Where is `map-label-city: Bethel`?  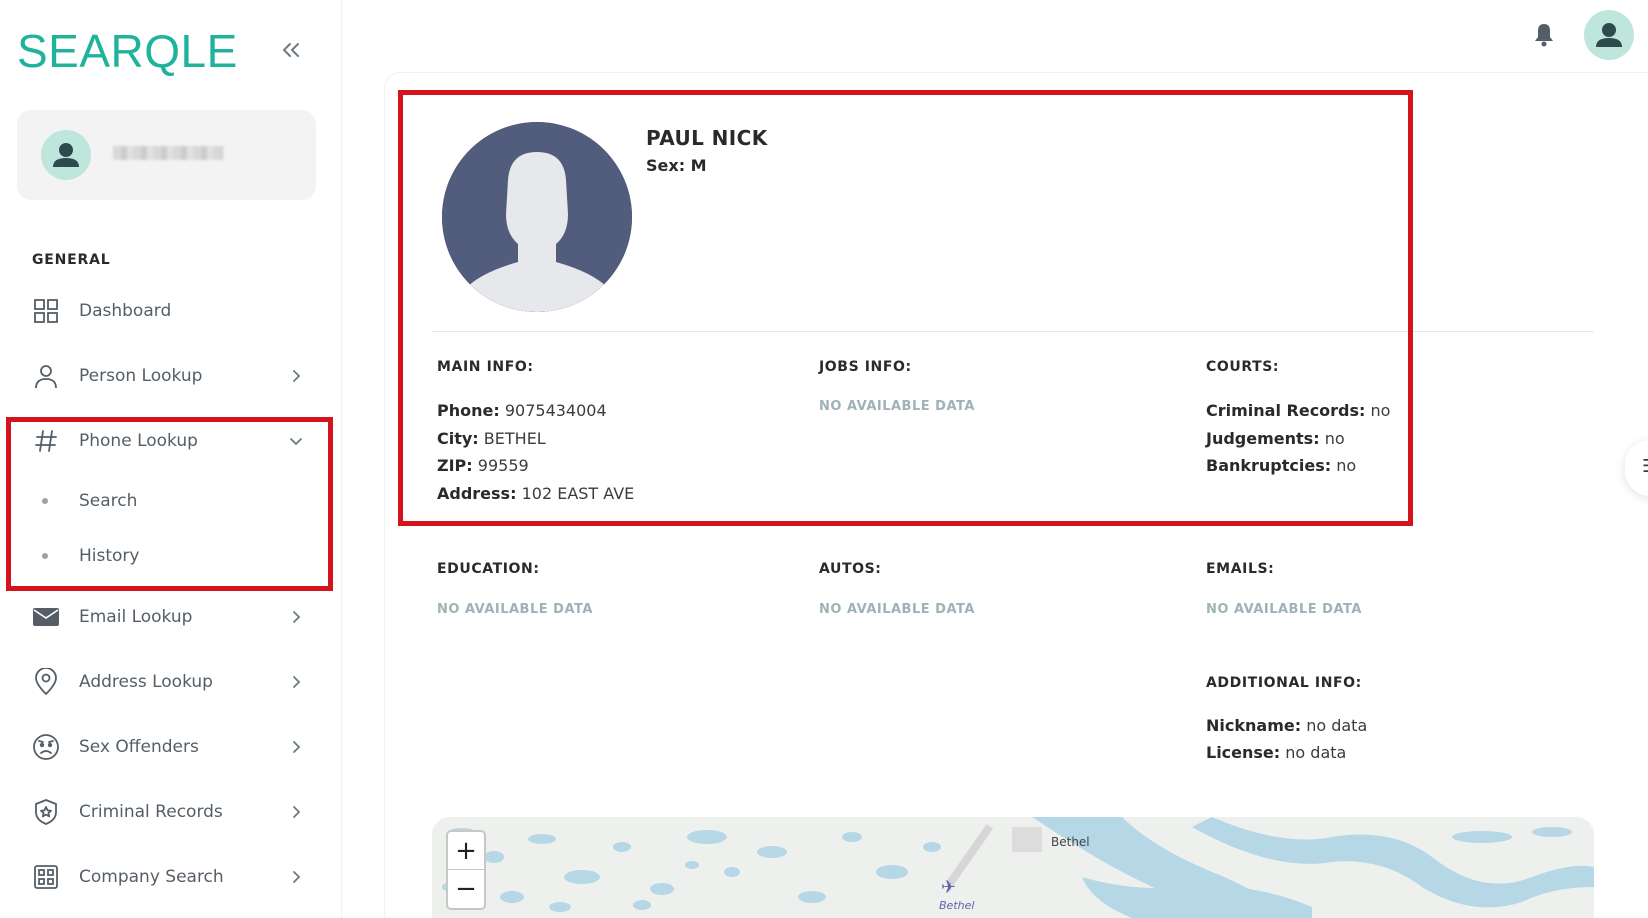
map-label-city: Bethel is located at coordinates (1070, 842).